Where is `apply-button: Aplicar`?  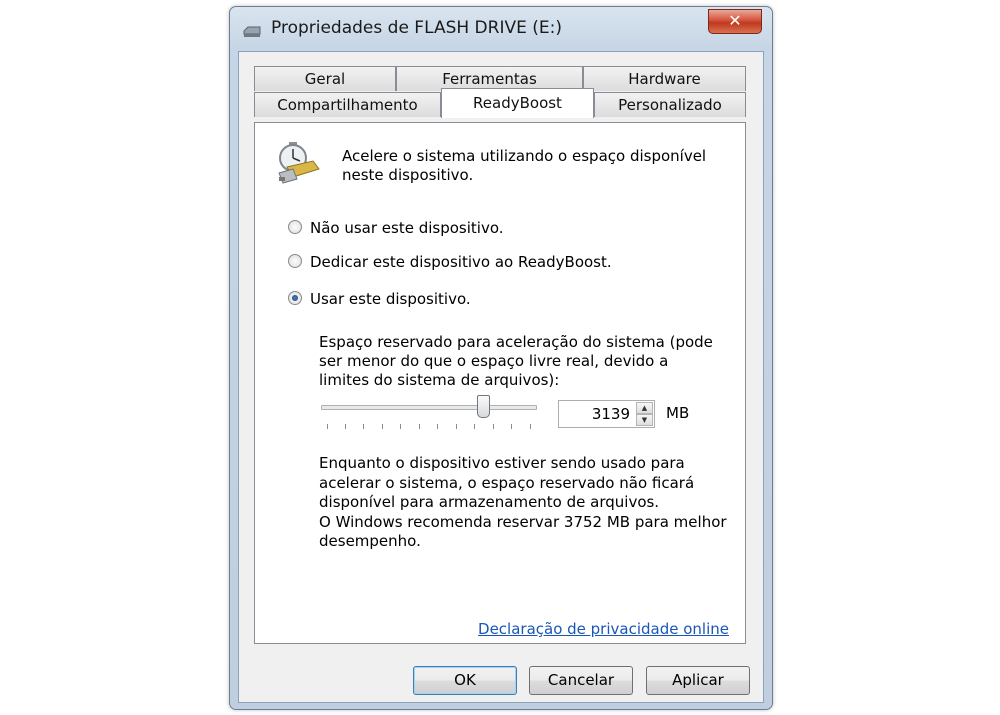
apply-button: Aplicar is located at coordinates (698, 680).